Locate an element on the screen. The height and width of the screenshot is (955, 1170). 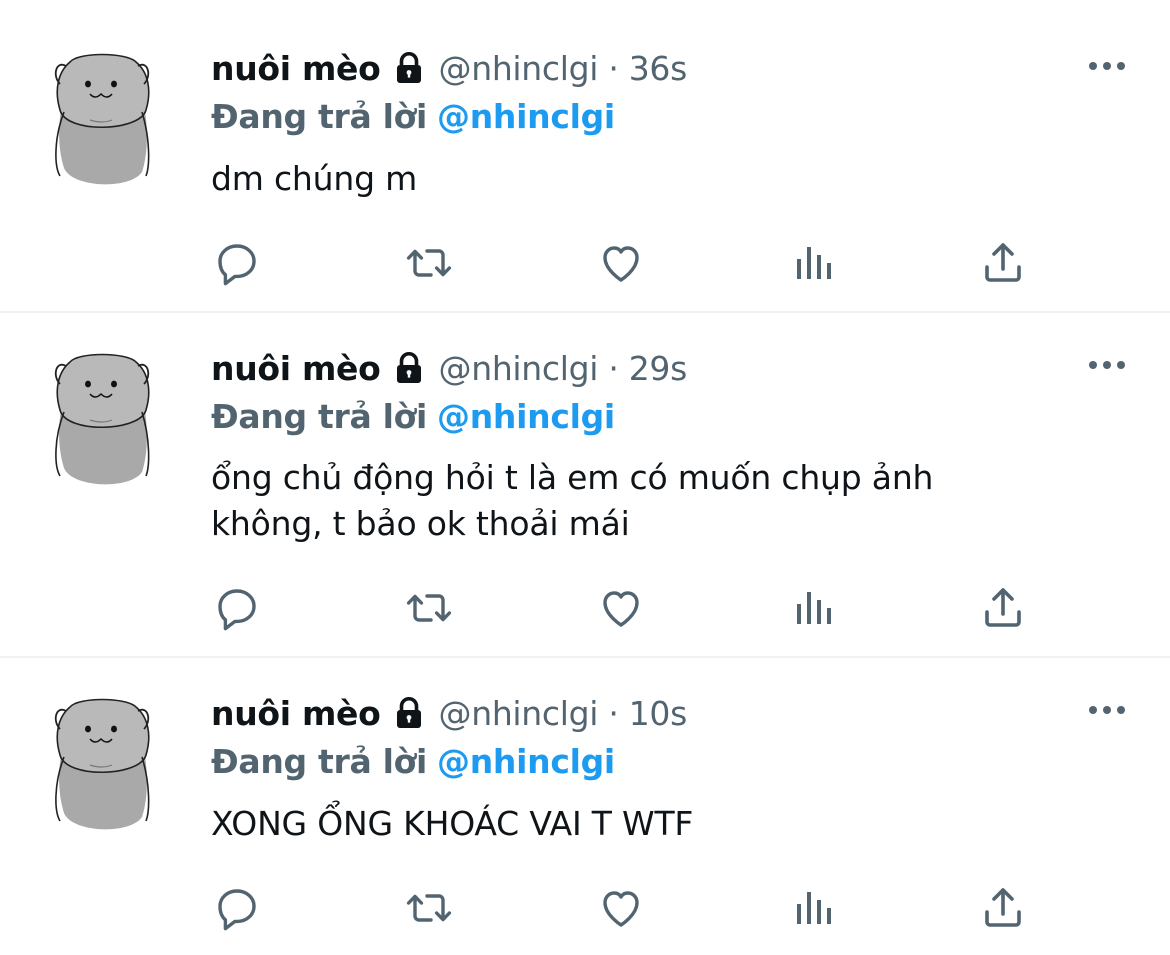
tweet-header: nuôi mèo @nhinclgi · 36s is located at coordinates (449, 68).